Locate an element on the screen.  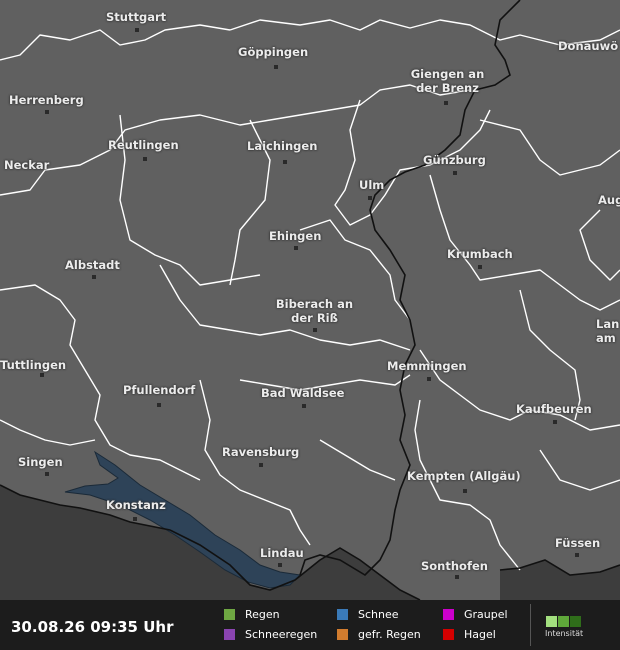
legend-label: Schneeregen is located at coordinates (281, 634).